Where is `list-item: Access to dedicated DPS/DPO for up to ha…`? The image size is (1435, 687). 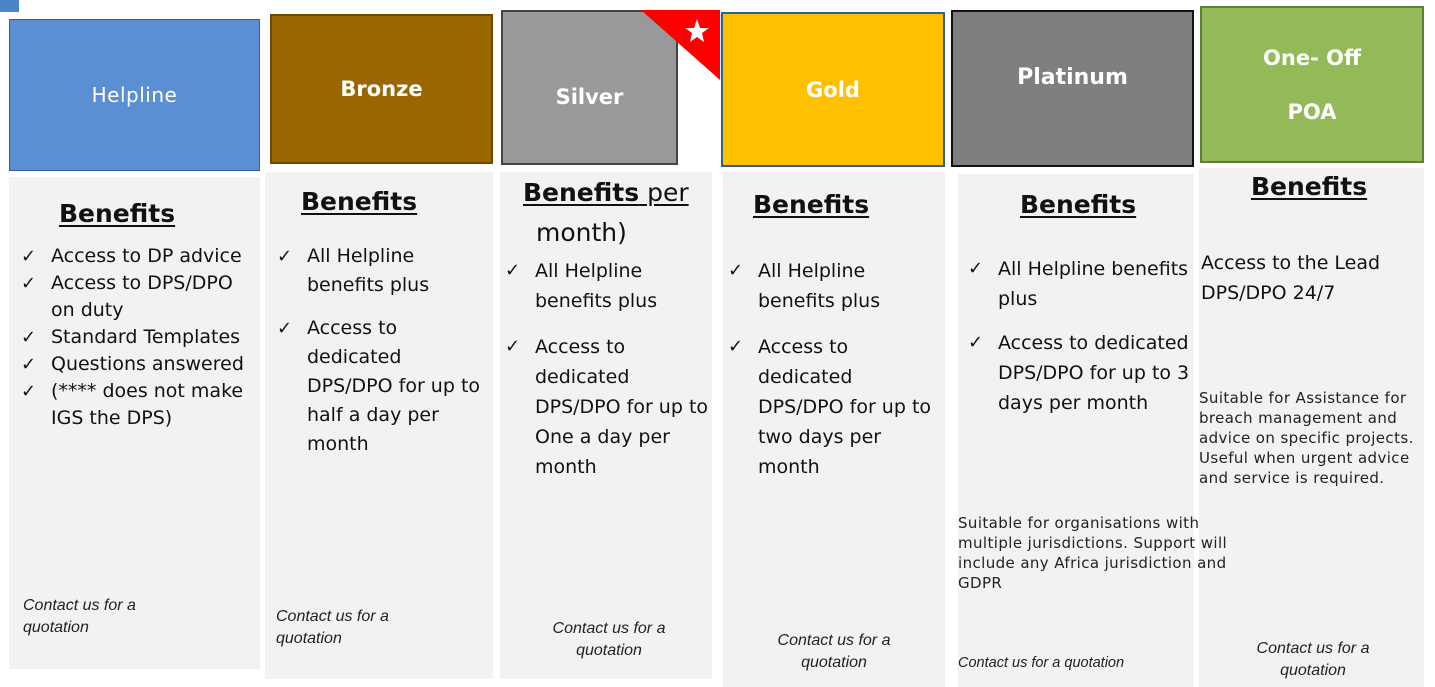
list-item: Access to dedicated DPS/DPO for up to ha… is located at coordinates (383, 386).